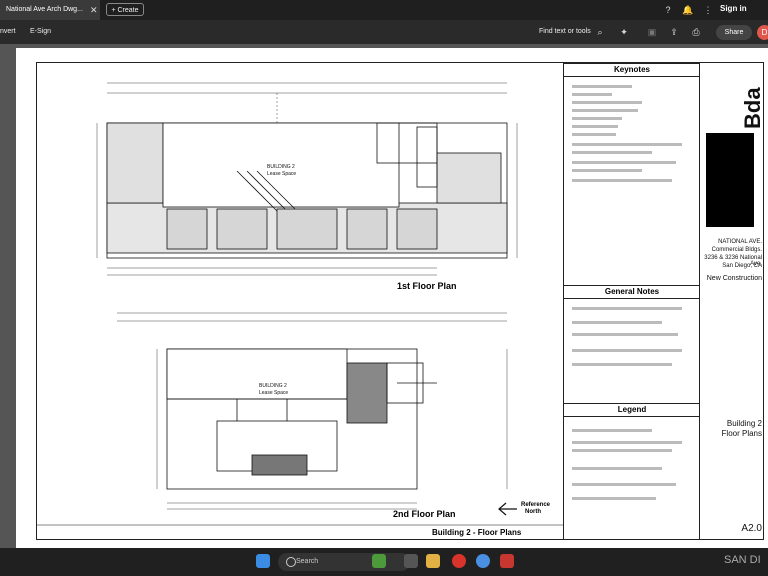  What do you see at coordinates (688, 10) in the screenshot?
I see `notifications-icon: 🔔` at bounding box center [688, 10].